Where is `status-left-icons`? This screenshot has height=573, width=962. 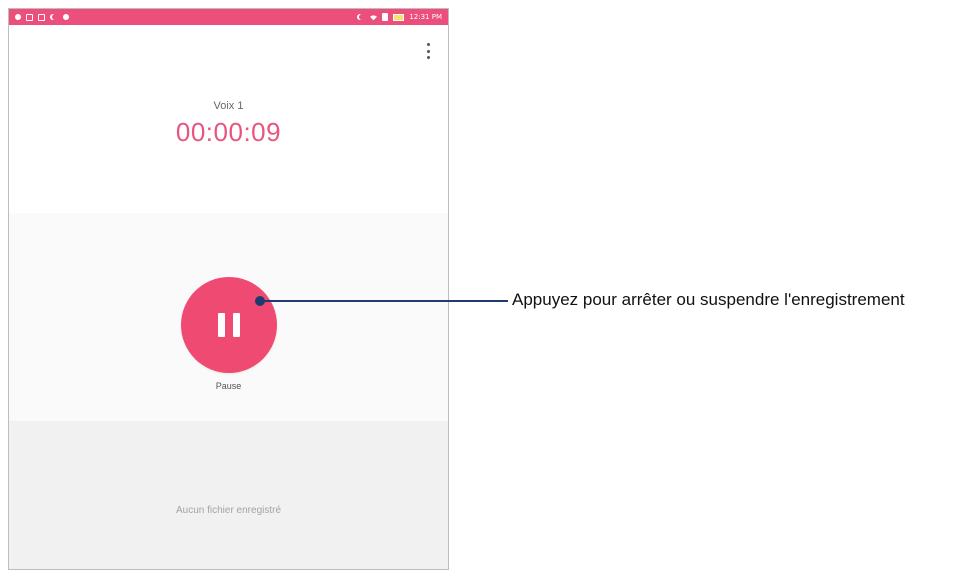 status-left-icons is located at coordinates (42, 17).